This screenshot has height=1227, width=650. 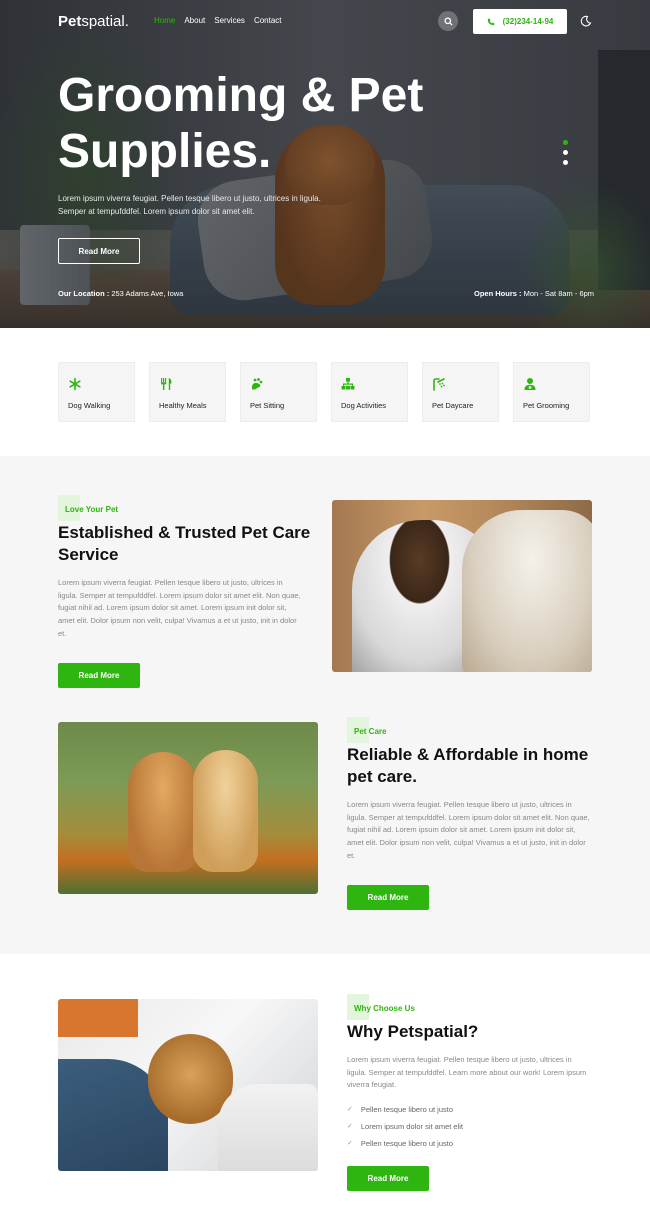 What do you see at coordinates (89, 405) in the screenshot?
I see `service-label: Dog Walking` at bounding box center [89, 405].